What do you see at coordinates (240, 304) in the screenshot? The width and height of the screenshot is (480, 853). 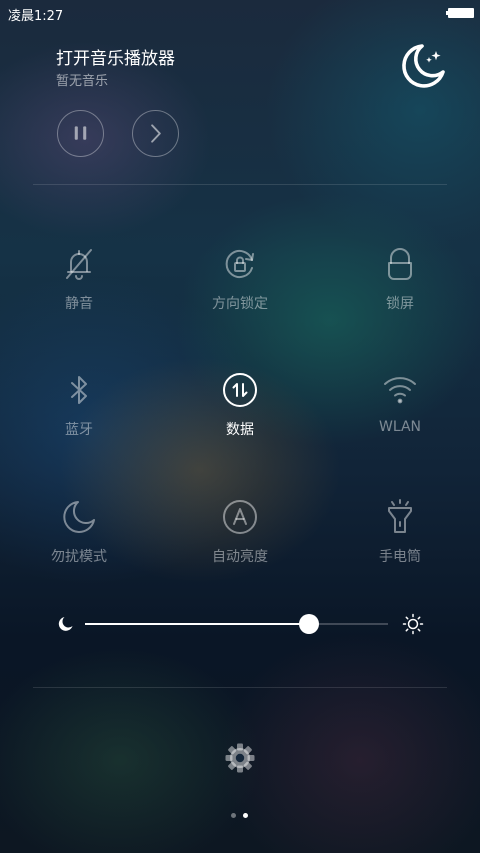 I see `toggle-label: 方向锁定` at bounding box center [240, 304].